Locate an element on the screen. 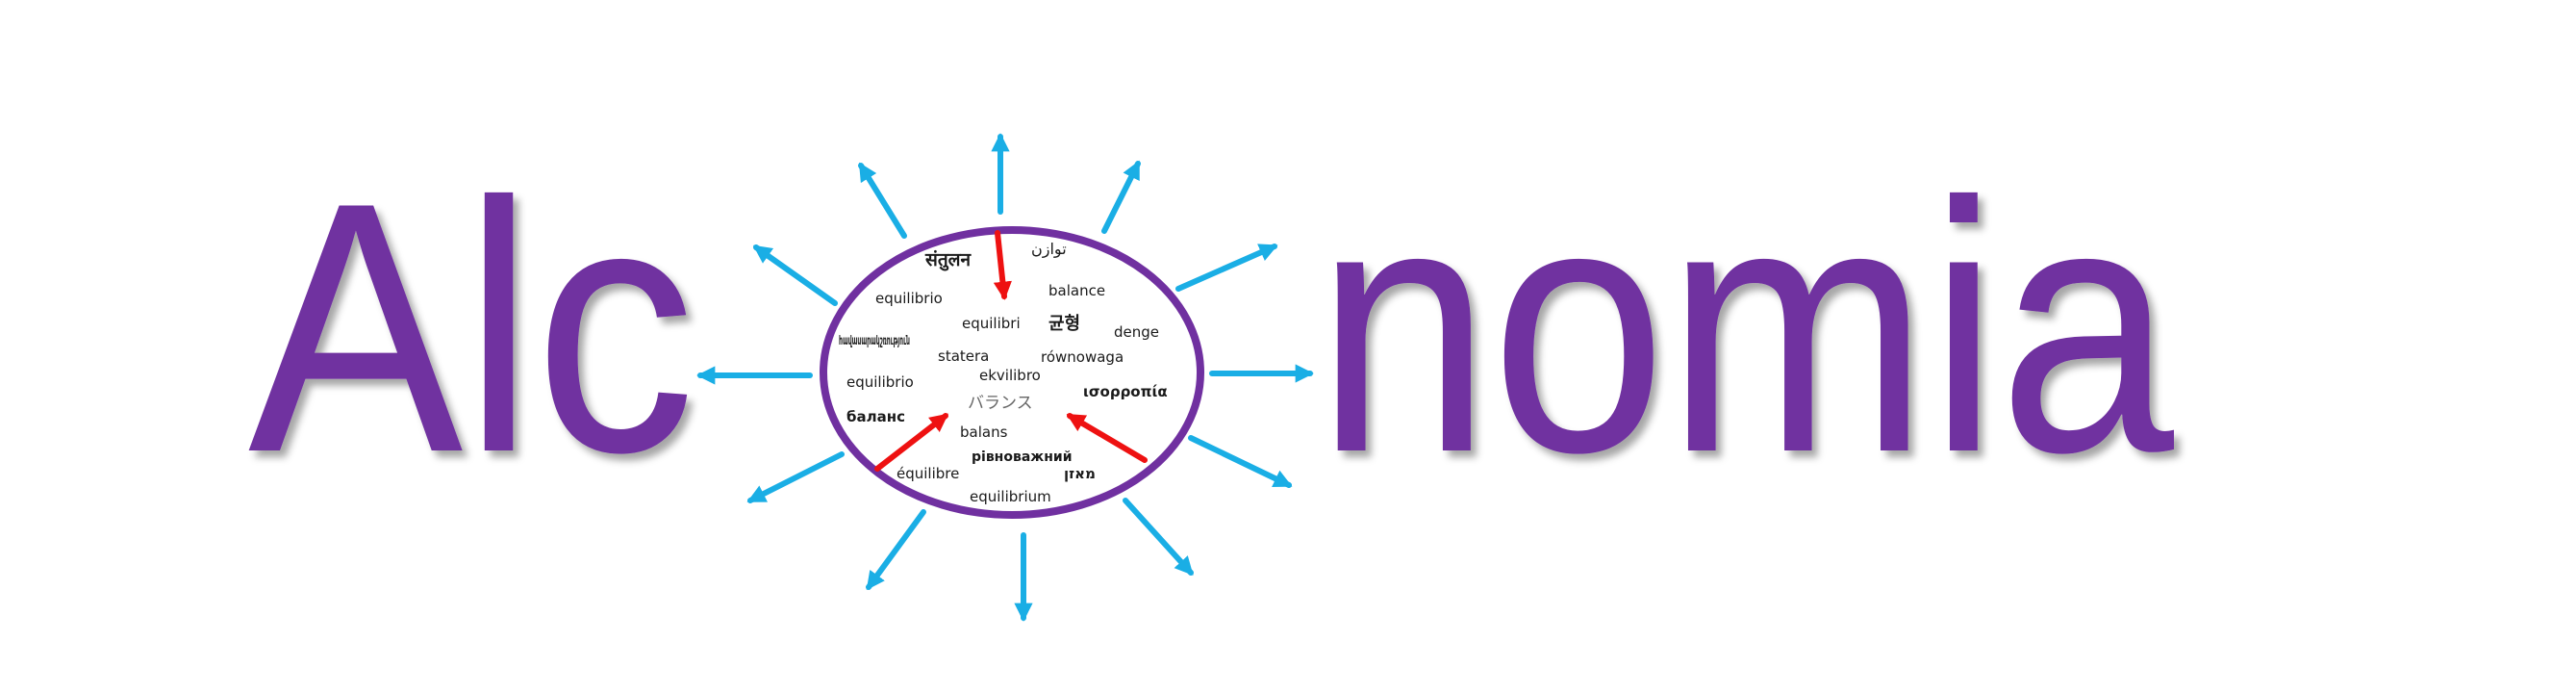 The image size is (2576, 693). word-armenian: հավասարակշռություն is located at coordinates (874, 341).